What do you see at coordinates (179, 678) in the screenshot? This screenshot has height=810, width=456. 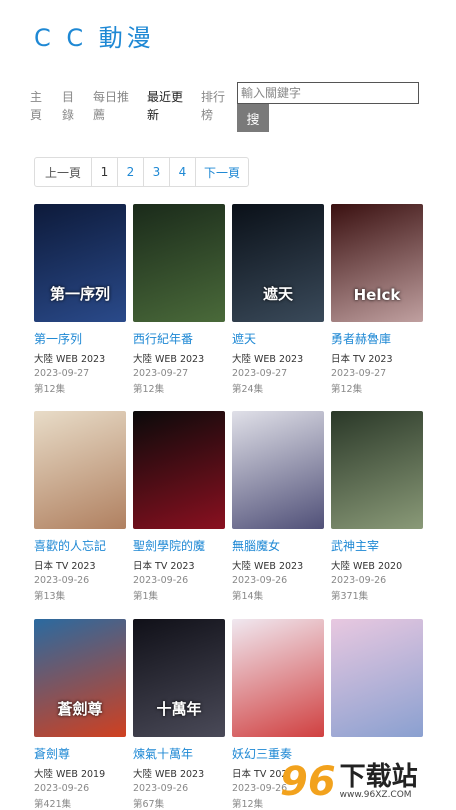 I see `anime-poster: 十萬年` at bounding box center [179, 678].